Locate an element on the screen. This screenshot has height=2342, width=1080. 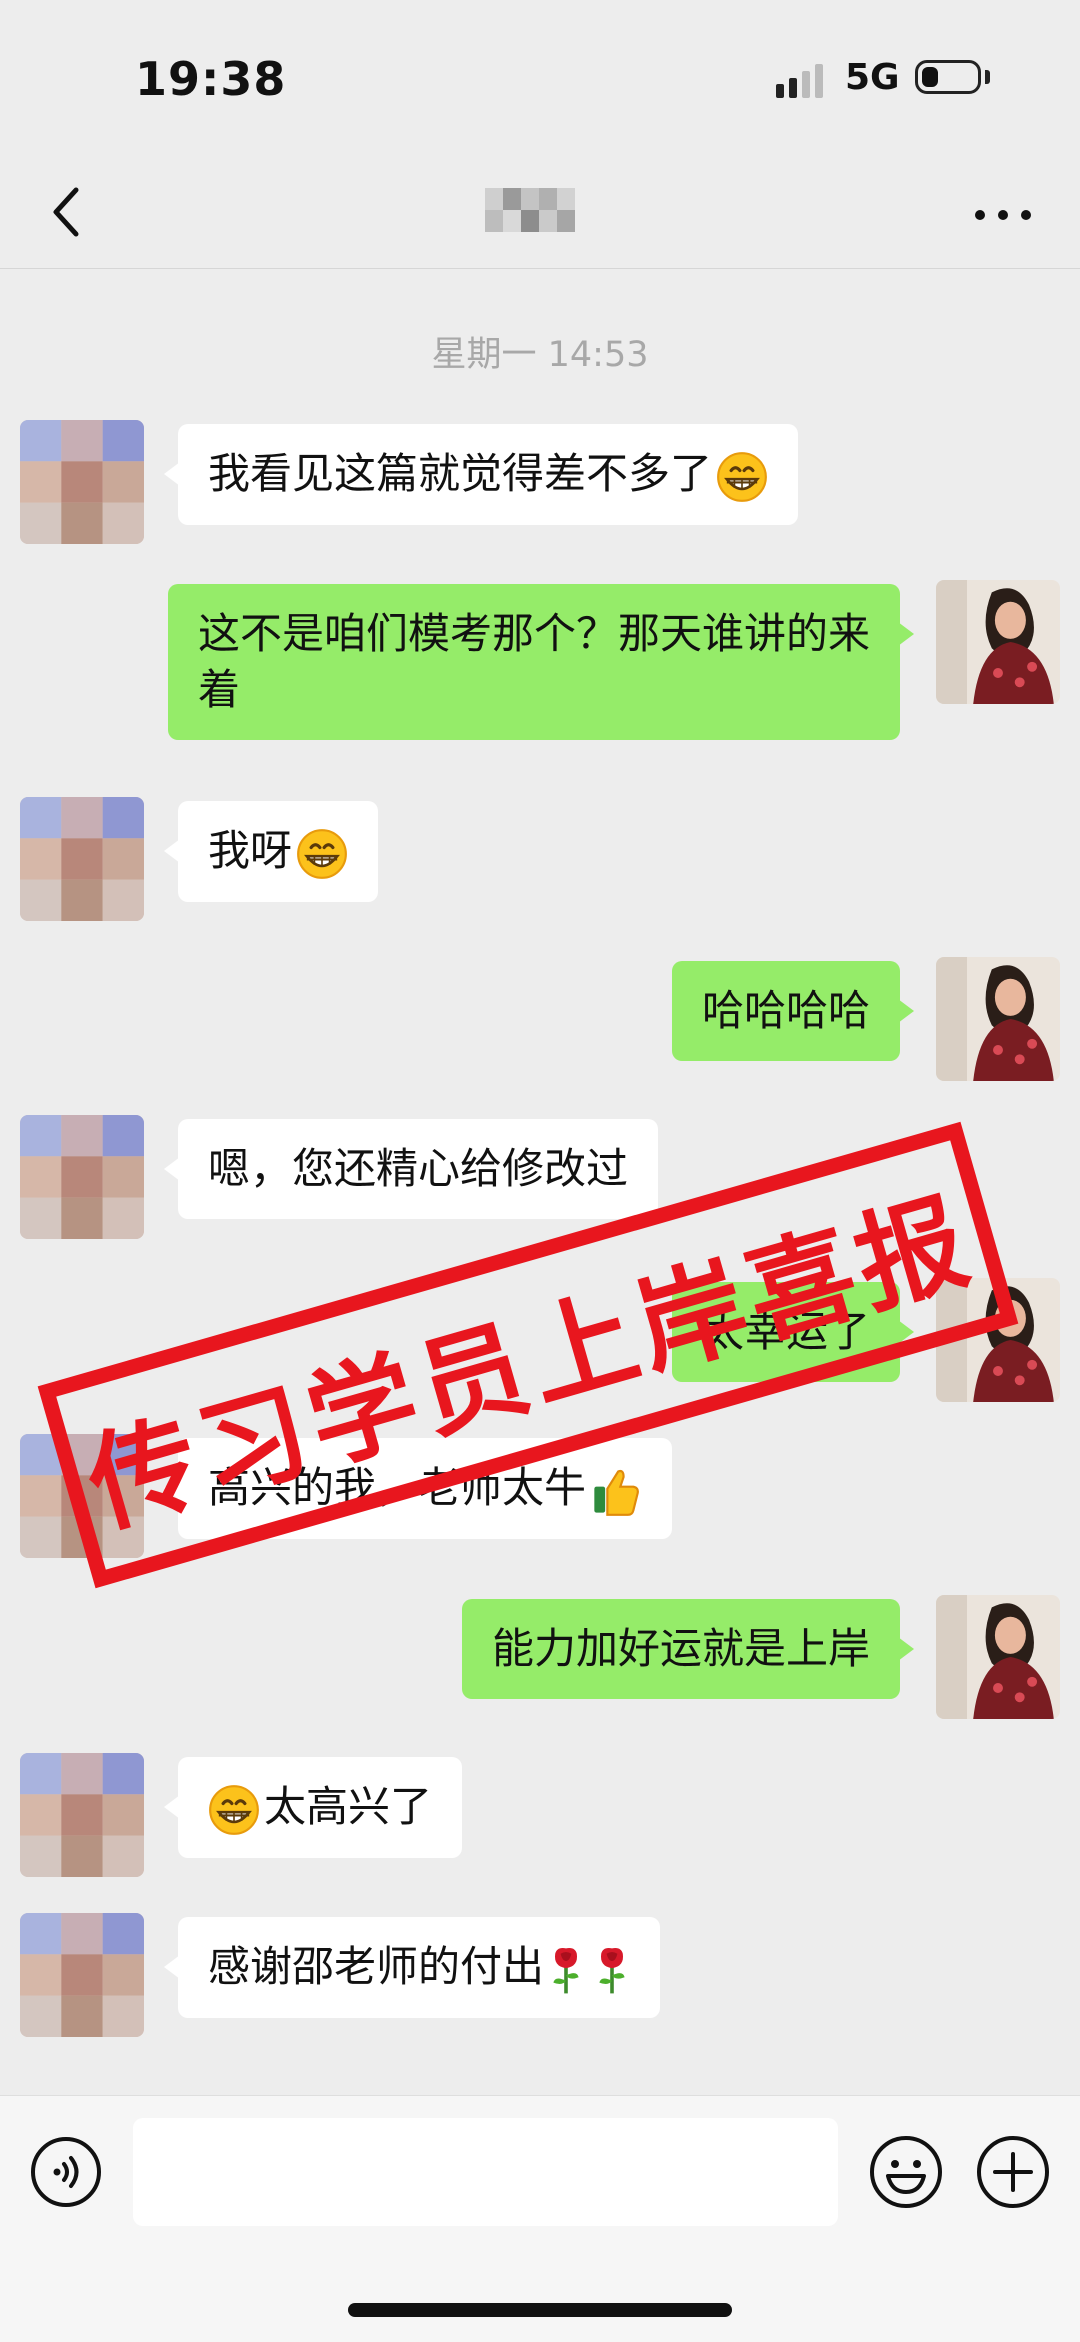
network-type: 5G is located at coordinates (872, 77).